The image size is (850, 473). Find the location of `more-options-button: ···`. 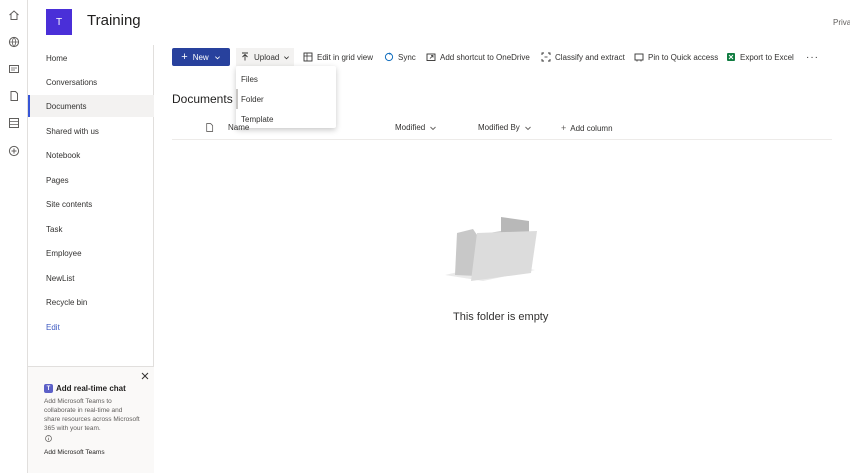

more-options-button: ··· is located at coordinates (812, 57).